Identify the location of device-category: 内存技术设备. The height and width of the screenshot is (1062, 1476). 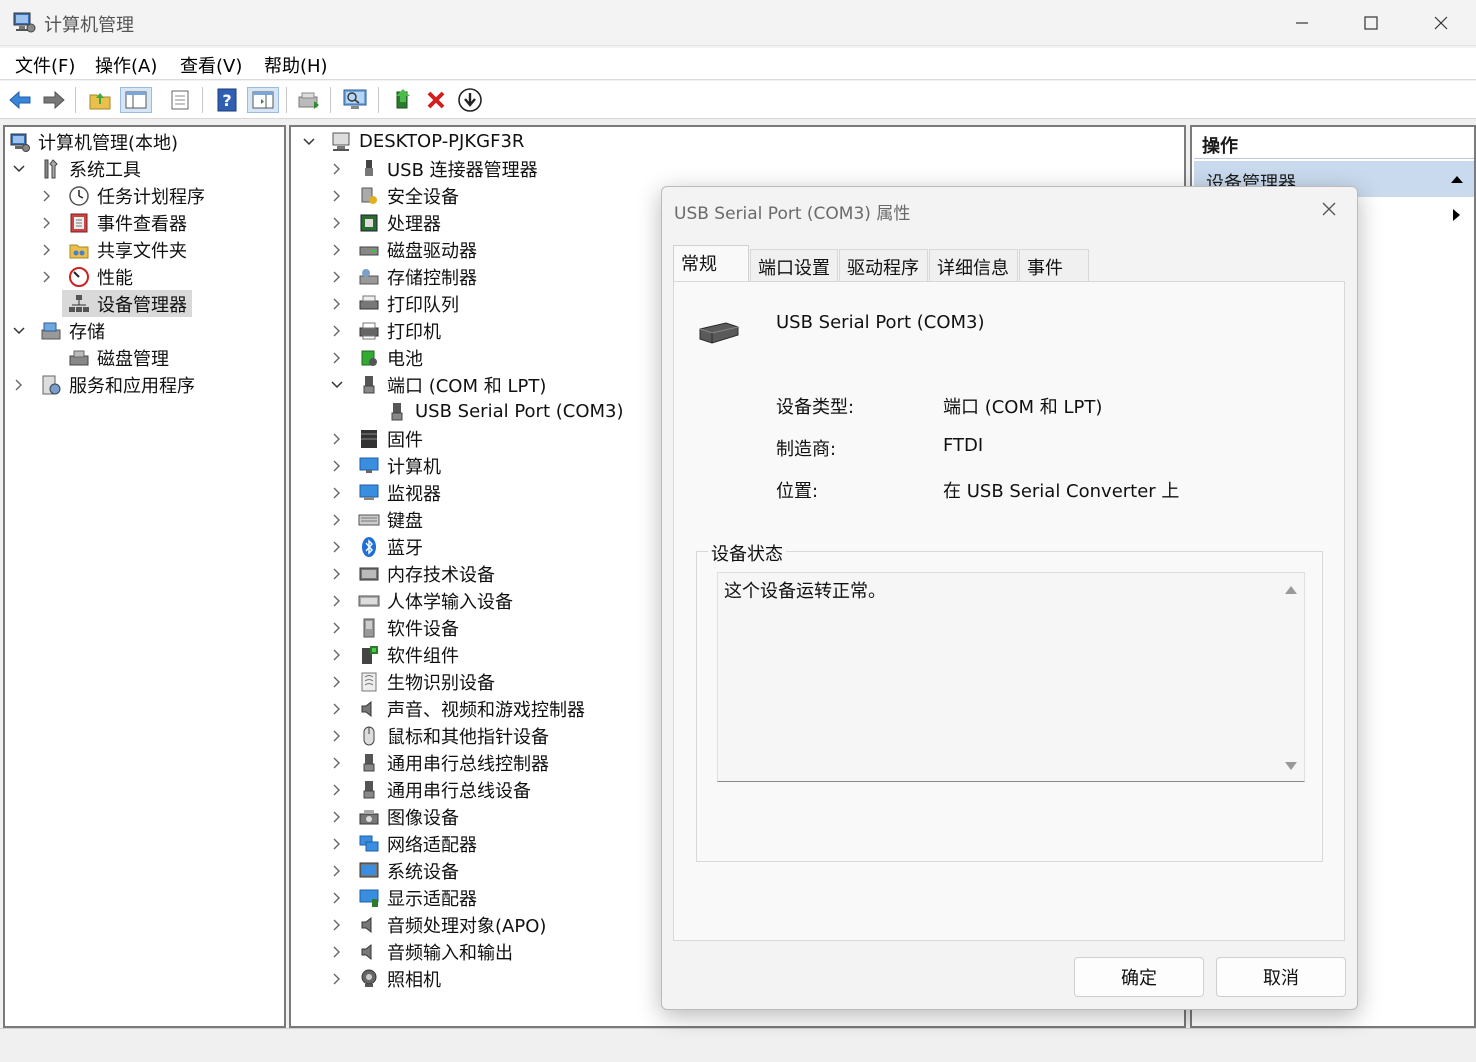
(412, 573).